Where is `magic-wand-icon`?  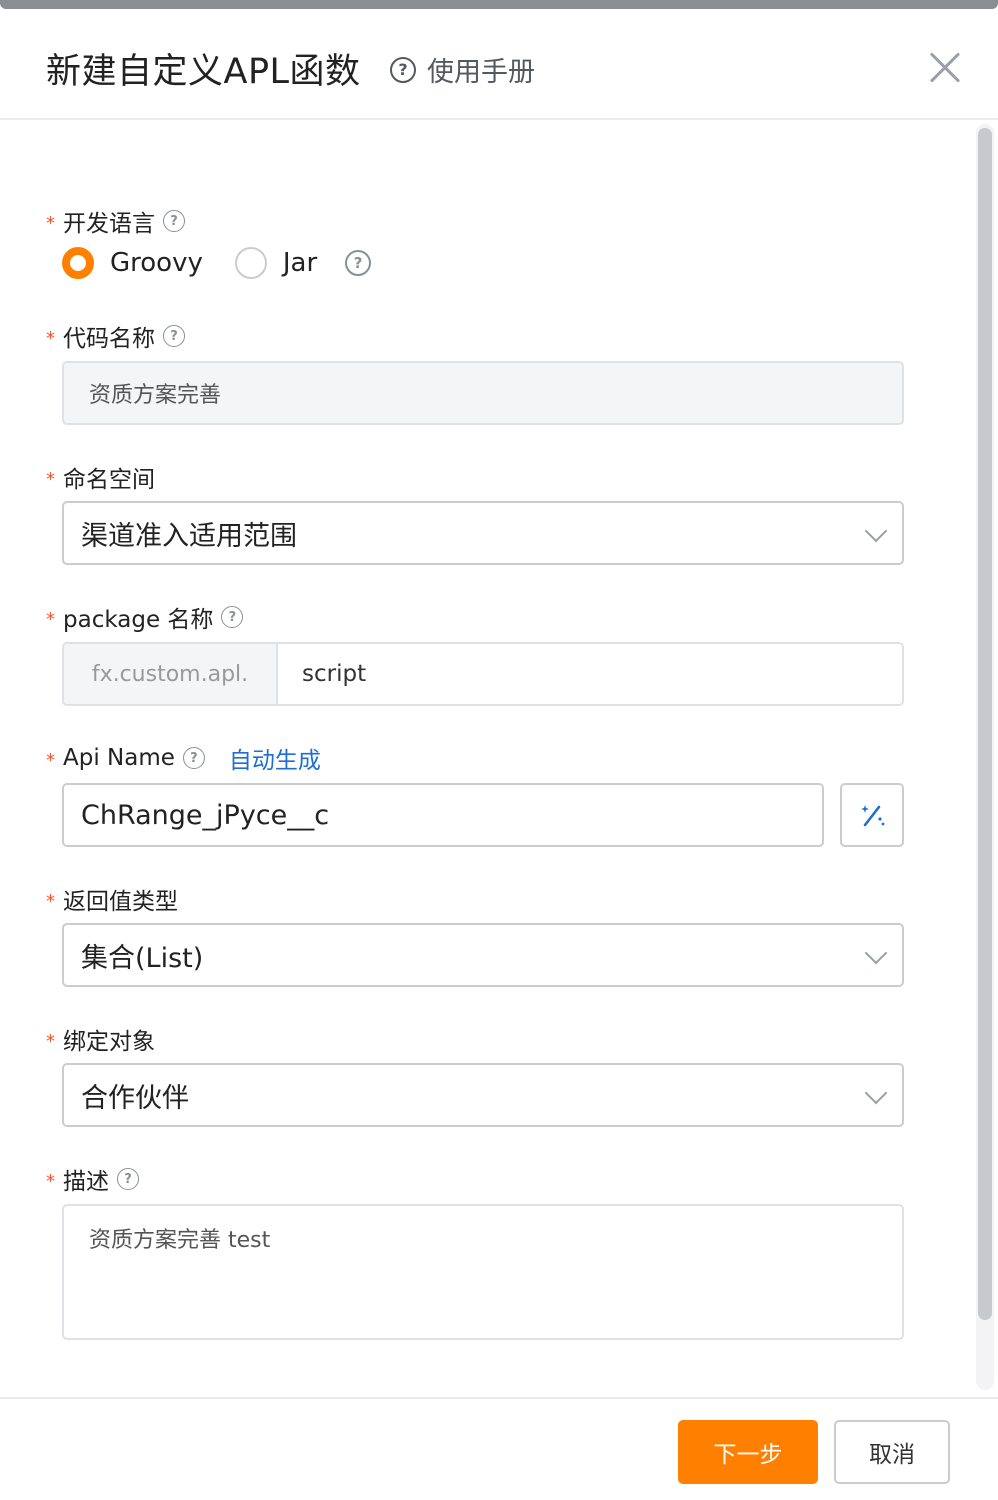 magic-wand-icon is located at coordinates (873, 816).